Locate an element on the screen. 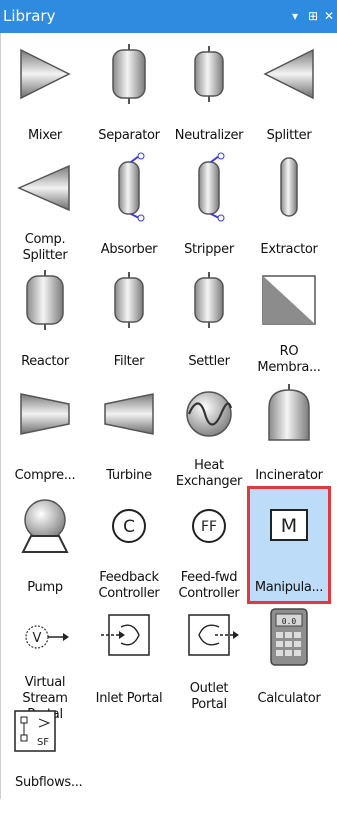 The width and height of the screenshot is (337, 817). heat-exchanger-icon is located at coordinates (209, 413).